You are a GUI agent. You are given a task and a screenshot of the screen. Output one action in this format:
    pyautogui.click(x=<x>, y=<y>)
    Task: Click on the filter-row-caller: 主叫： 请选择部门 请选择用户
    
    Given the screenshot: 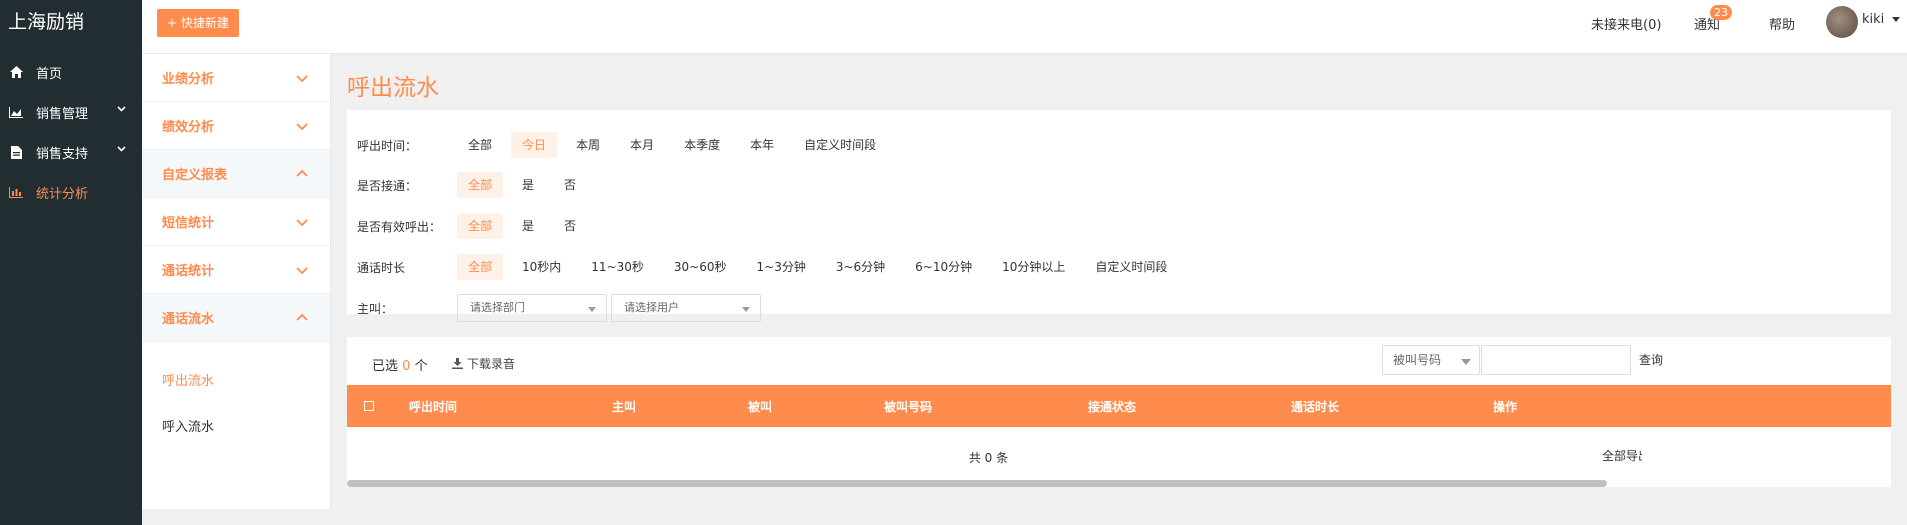 What is the action you would take?
    pyautogui.click(x=556, y=308)
    